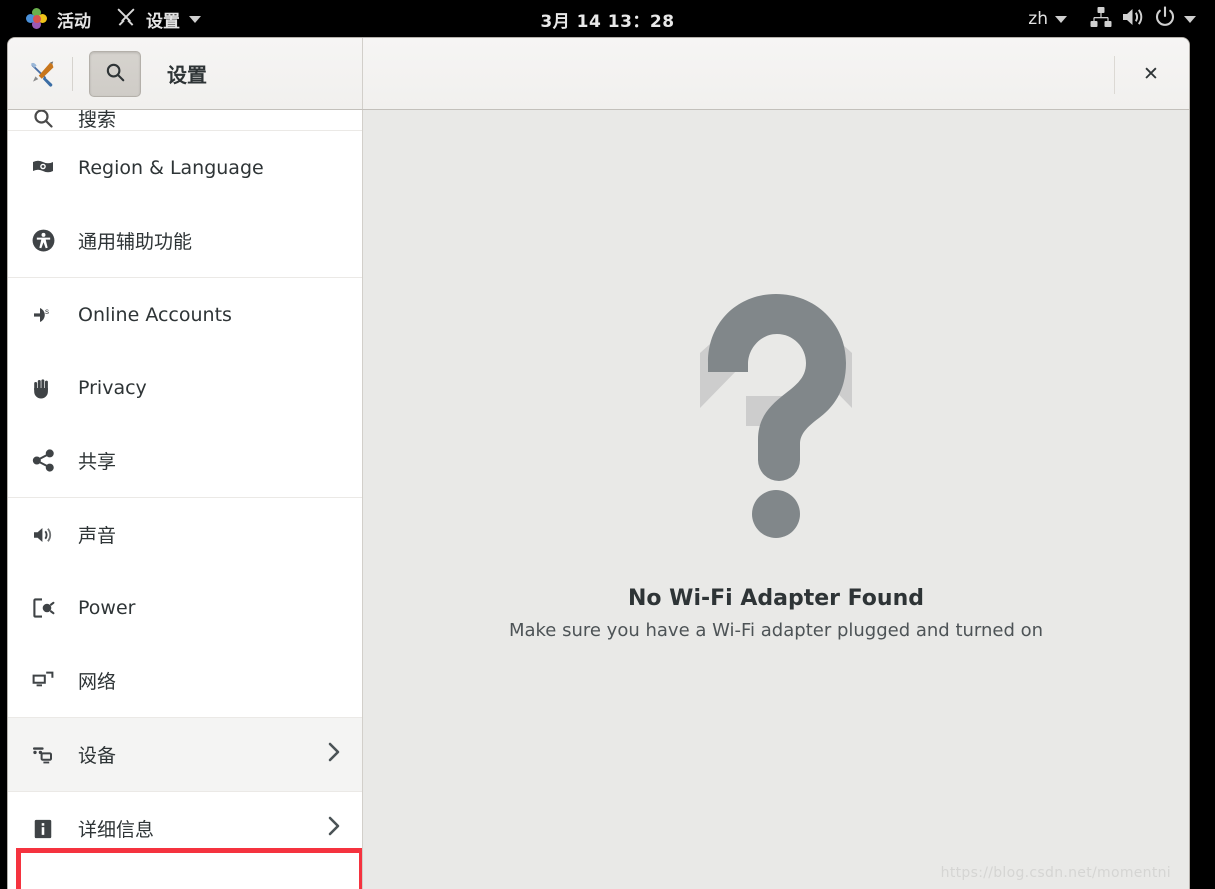  What do you see at coordinates (185, 387) in the screenshot?
I see `sidebar-item-privacy: Privacy` at bounding box center [185, 387].